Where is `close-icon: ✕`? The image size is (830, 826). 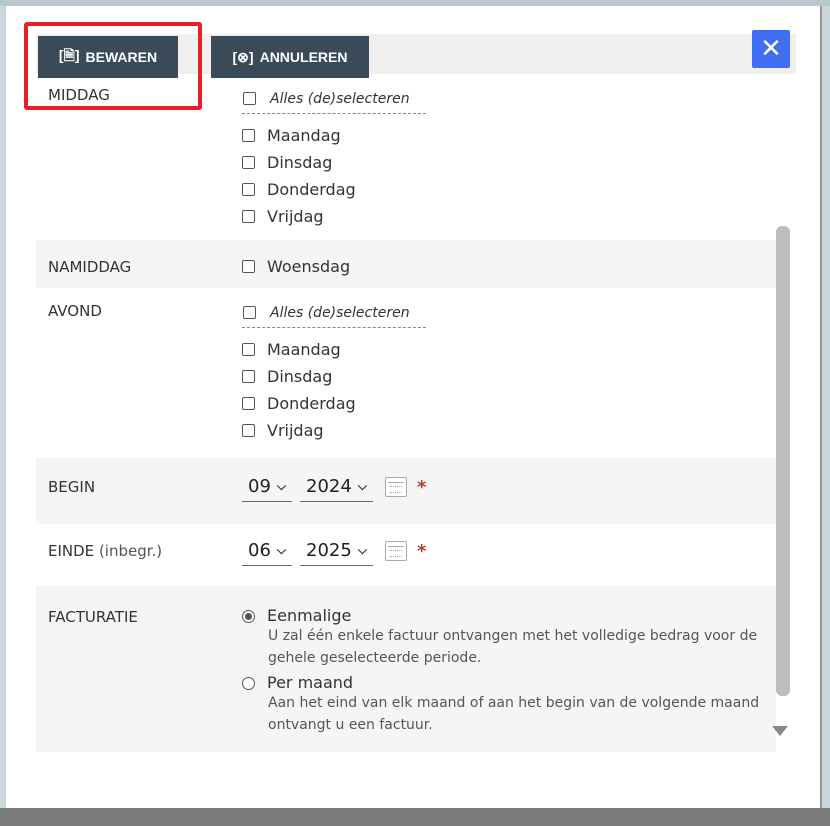 close-icon: ✕ is located at coordinates (771, 49).